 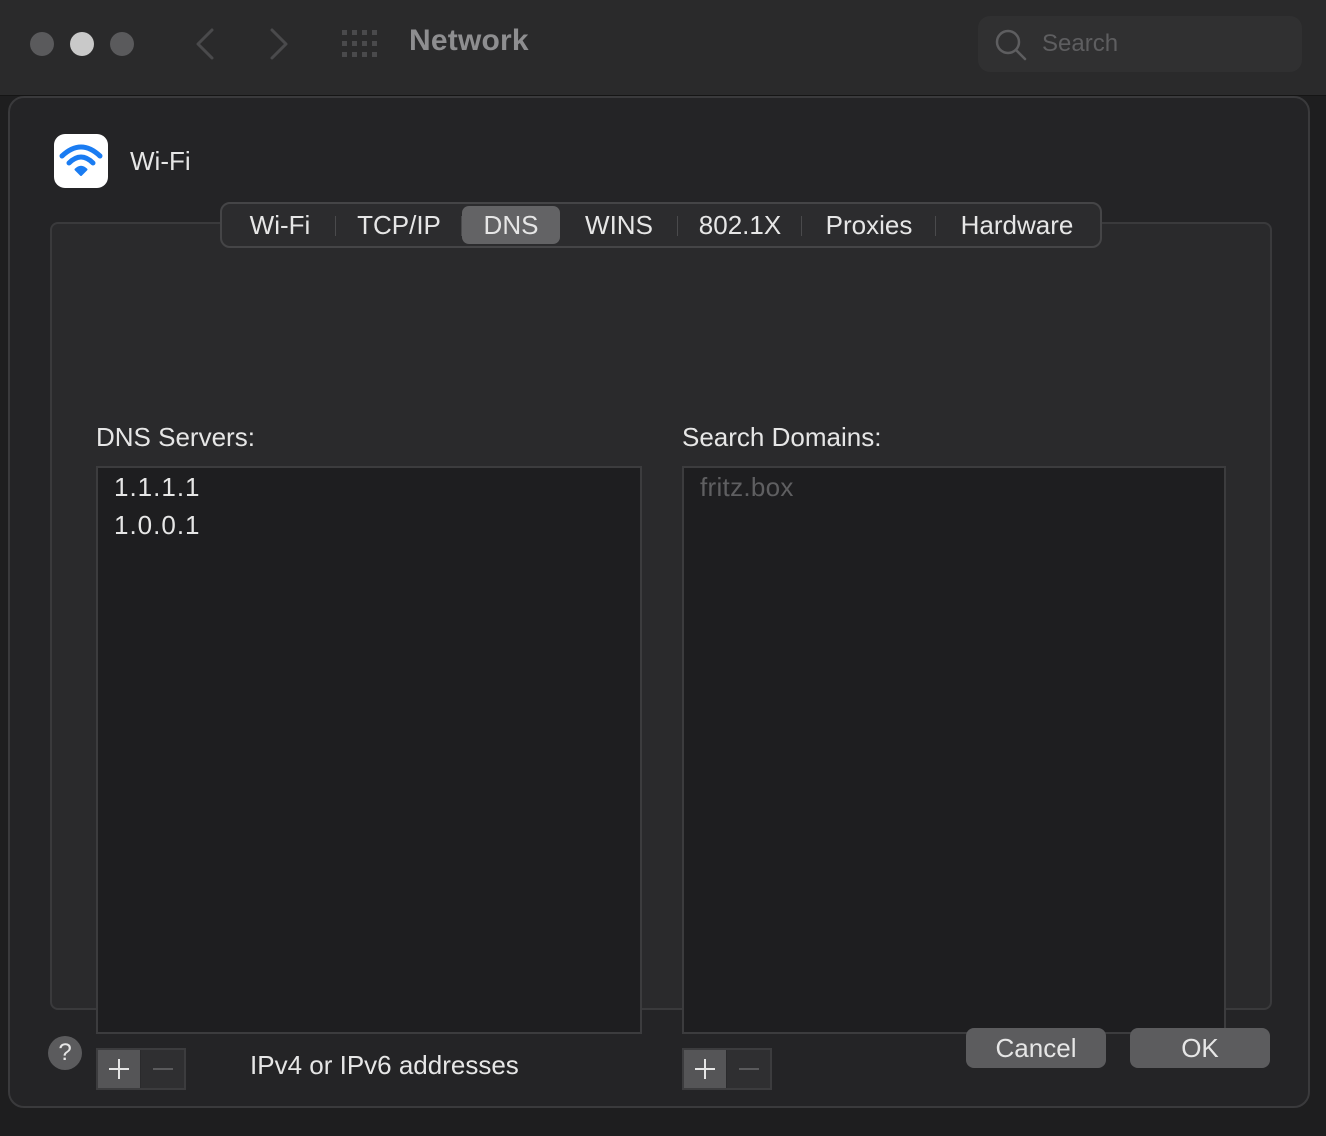 I want to click on domains-add-remove-group, so click(x=727, y=1069).